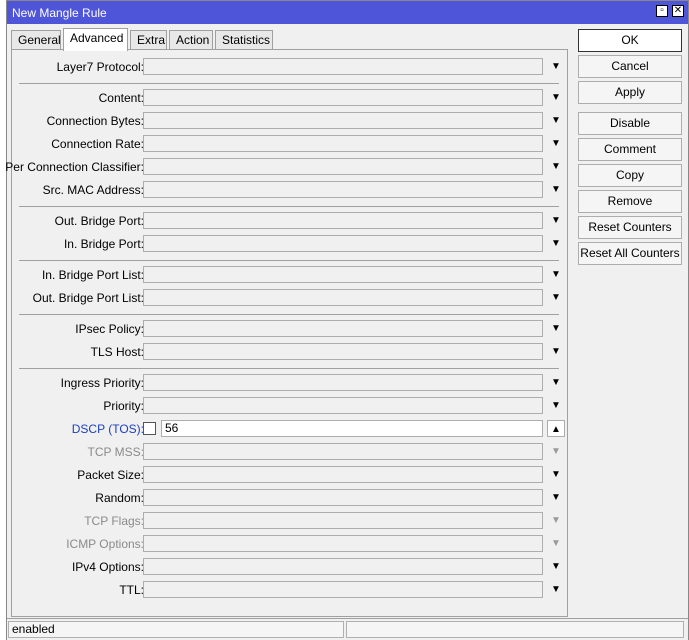  I want to click on connection-rate-label: Connection Rate:, so click(97, 144).